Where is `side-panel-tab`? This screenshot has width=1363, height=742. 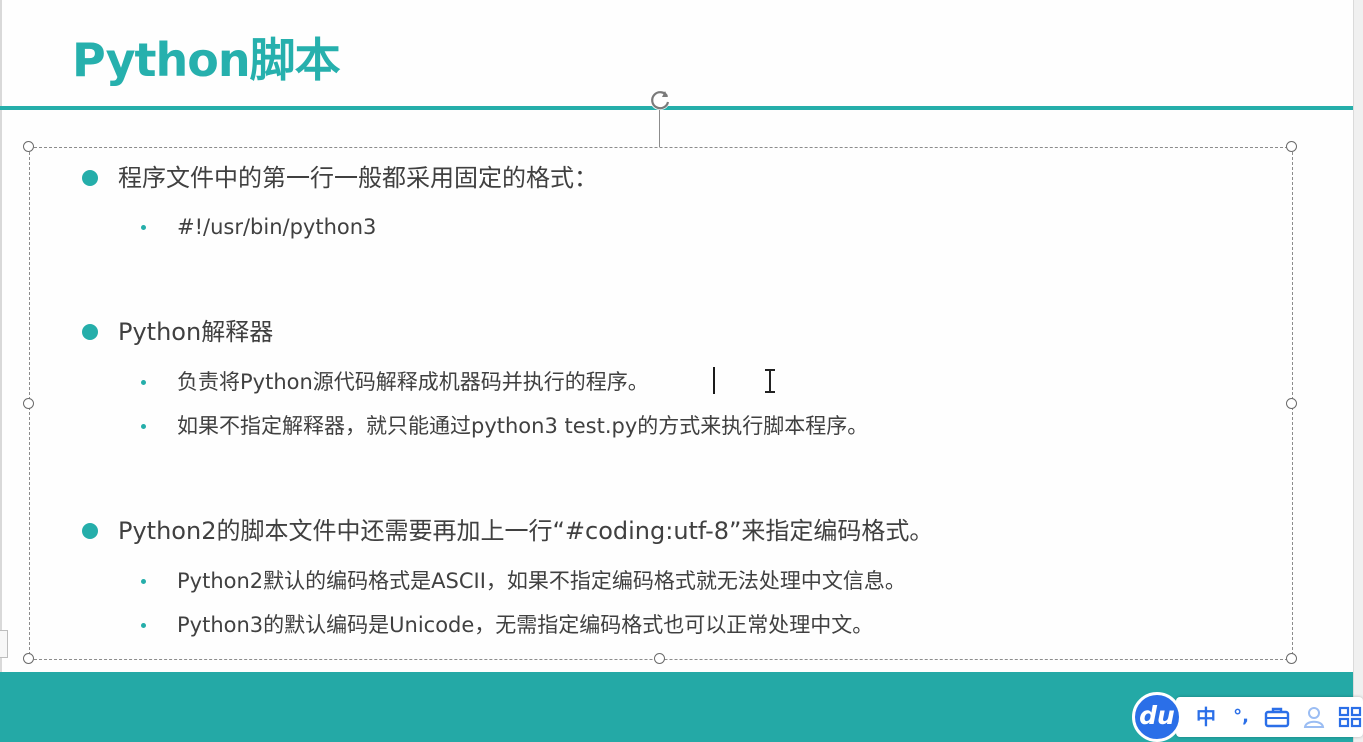 side-panel-tab is located at coordinates (4, 644).